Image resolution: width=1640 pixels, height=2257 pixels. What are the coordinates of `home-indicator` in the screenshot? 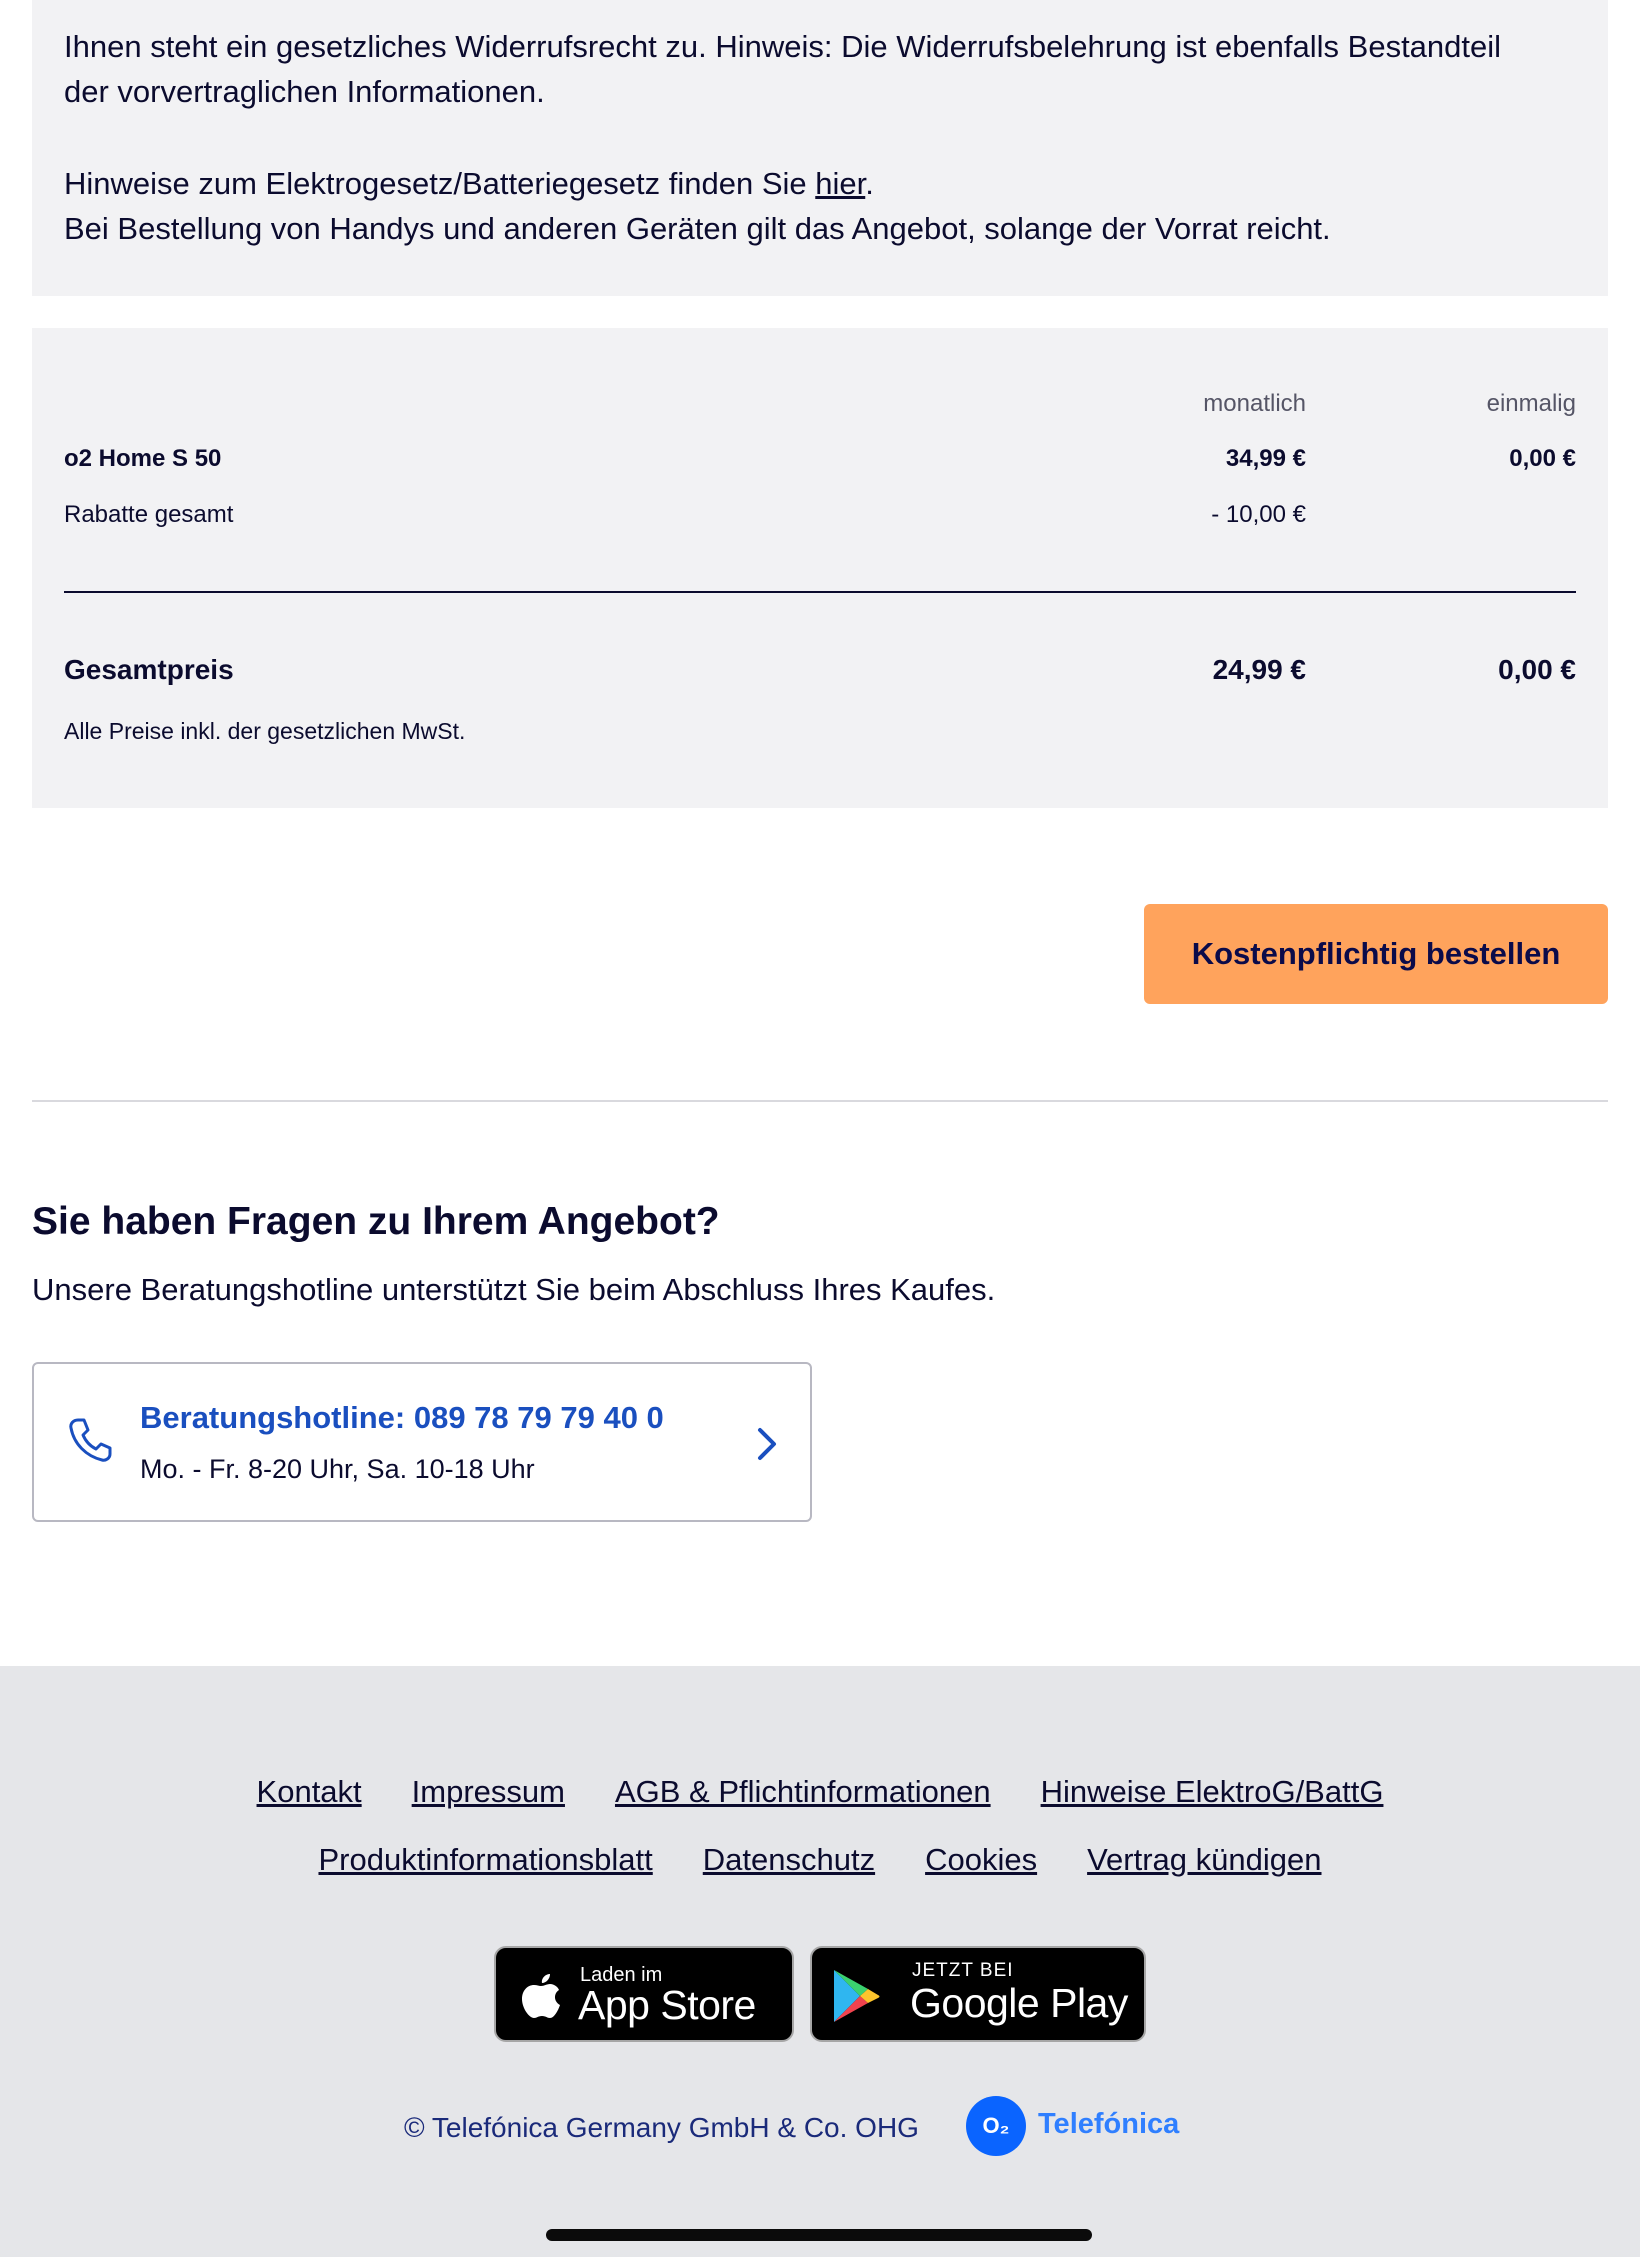 It's located at (819, 2235).